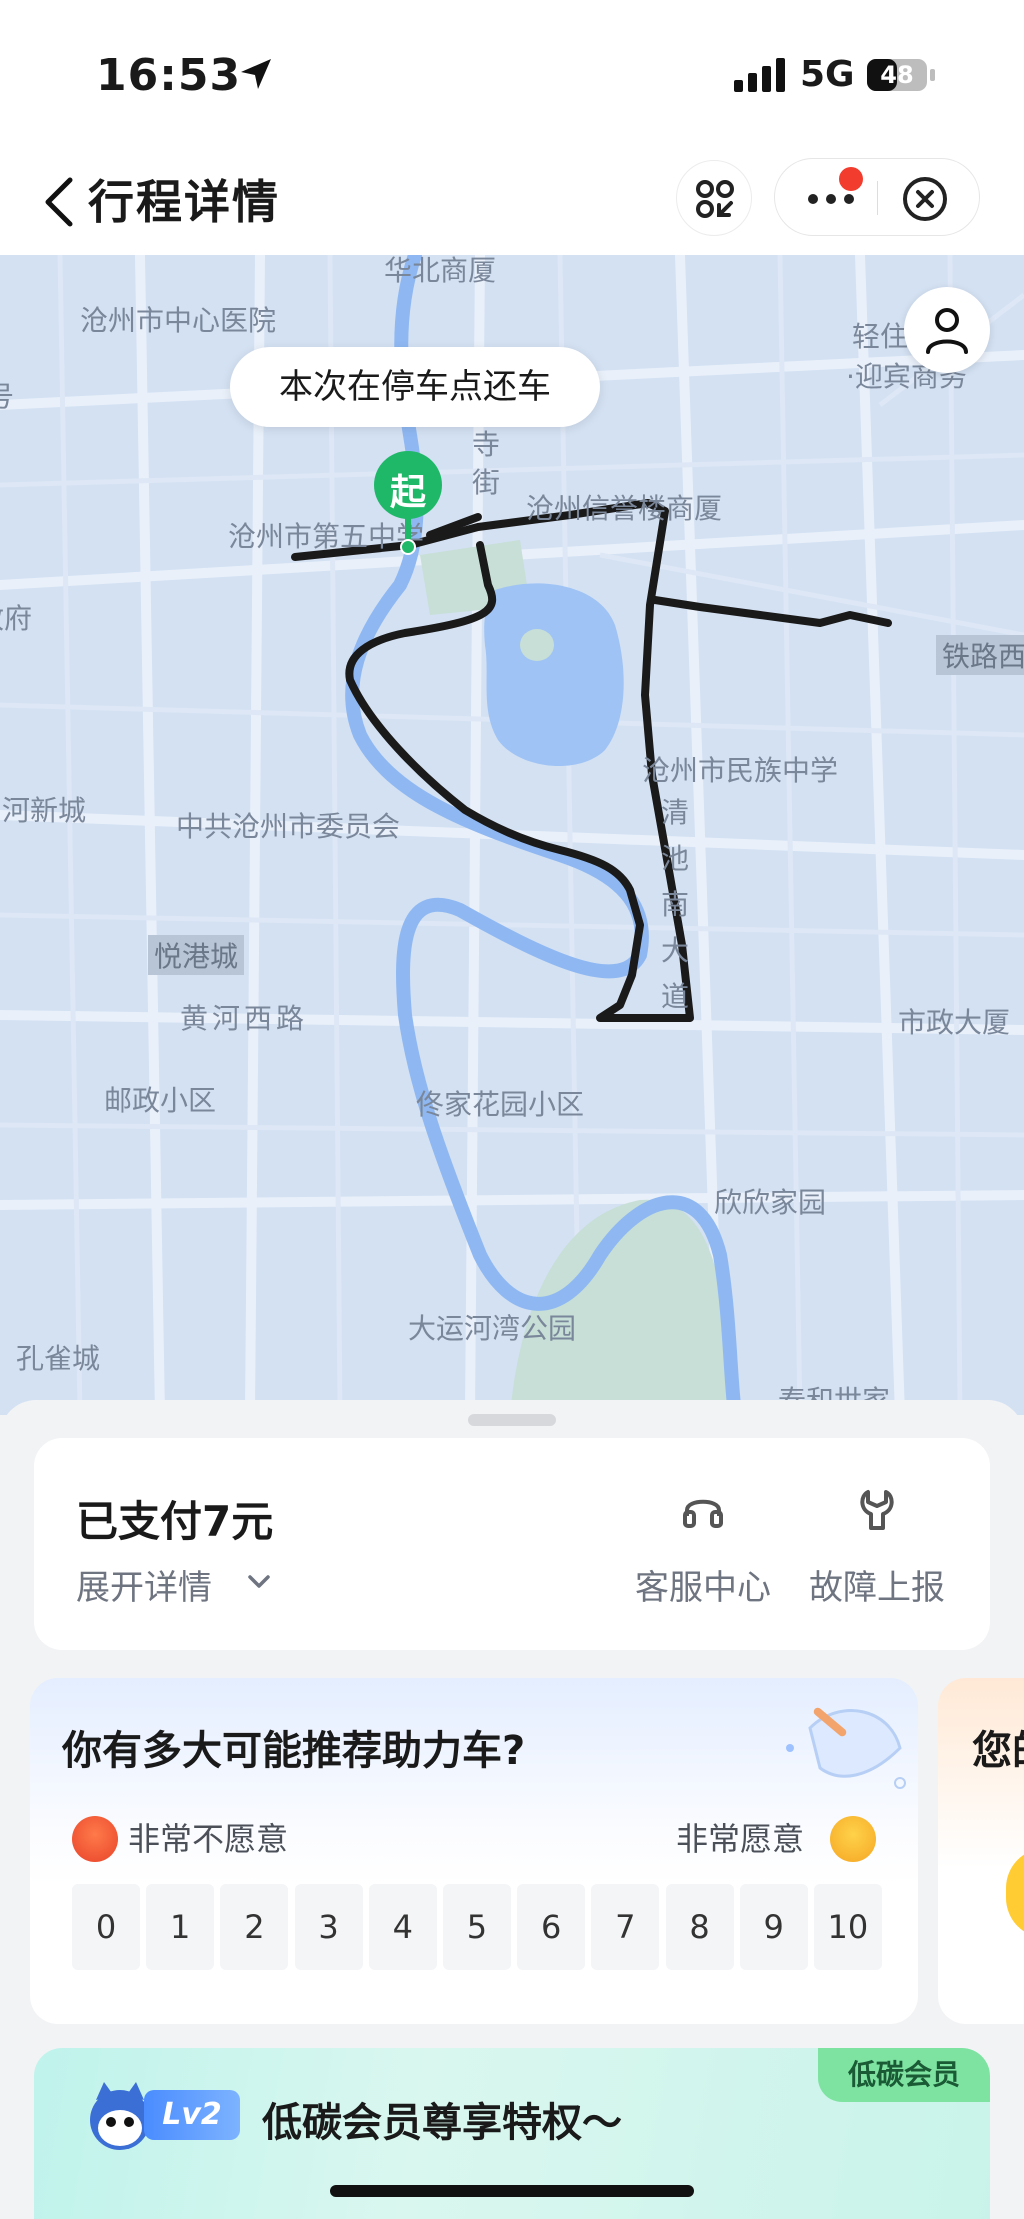 The width and height of the screenshot is (1024, 2219). I want to click on location-arrow-icon, so click(256, 74).